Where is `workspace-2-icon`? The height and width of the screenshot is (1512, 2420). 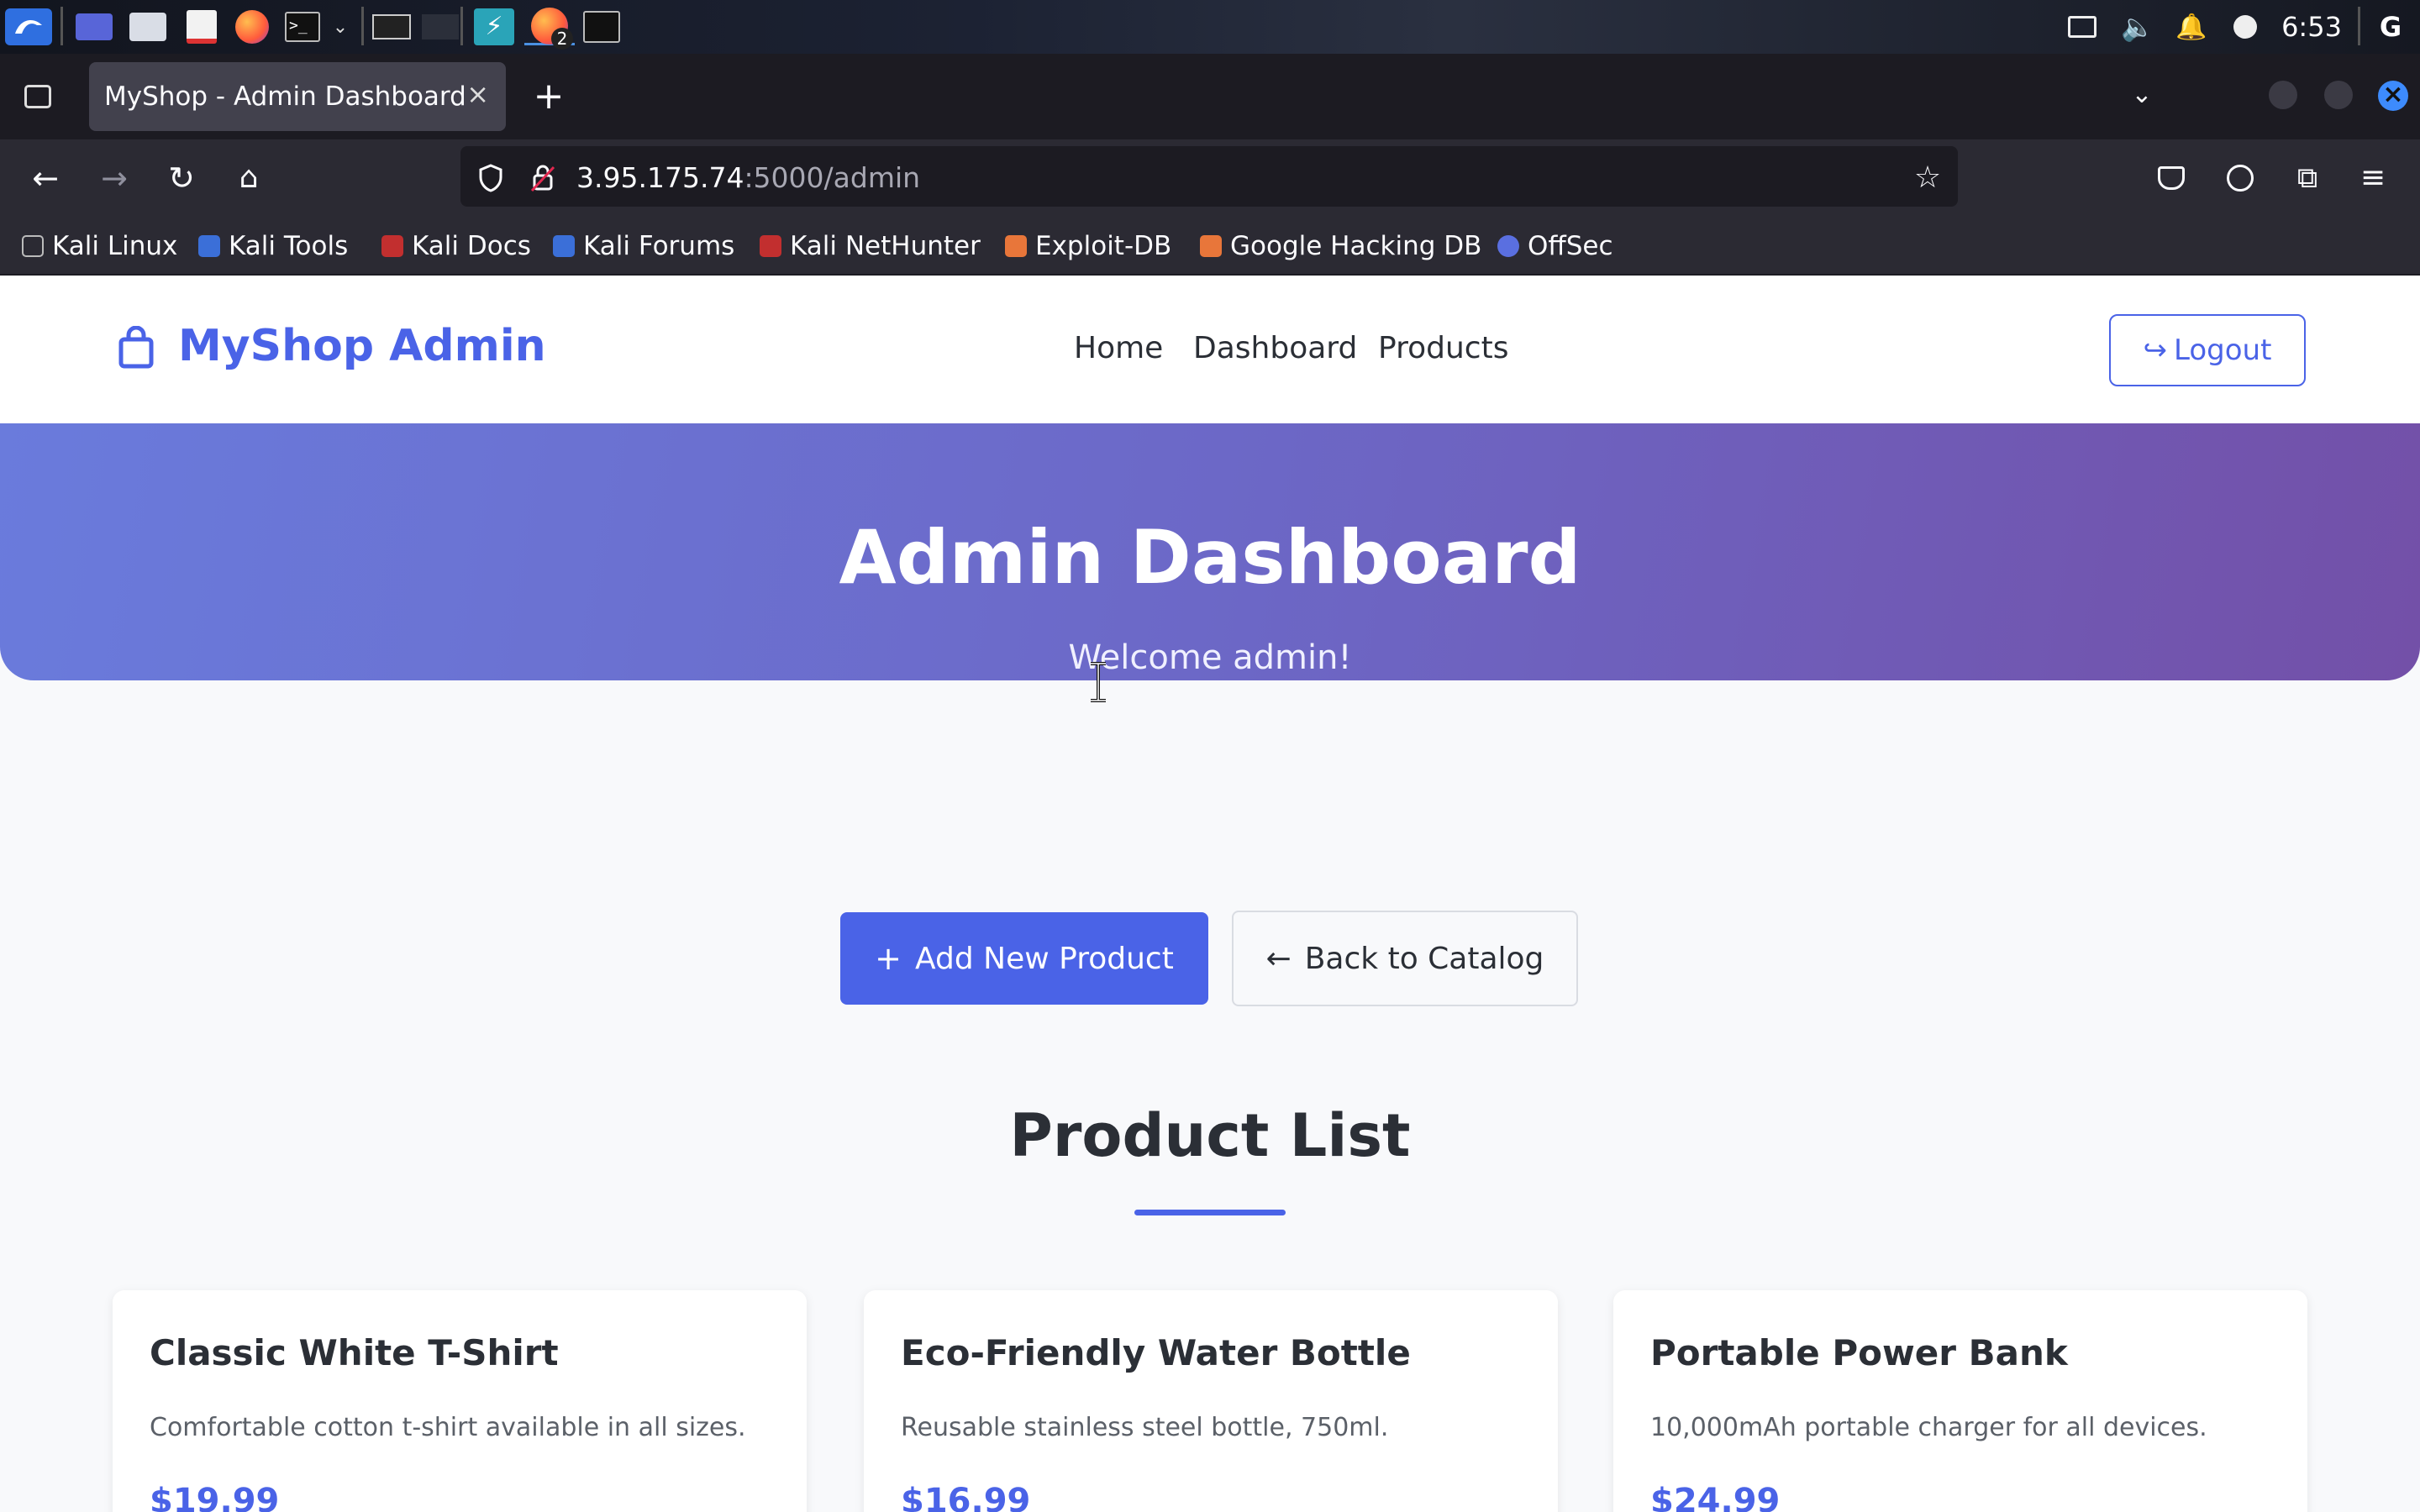
workspace-2-icon is located at coordinates (440, 26).